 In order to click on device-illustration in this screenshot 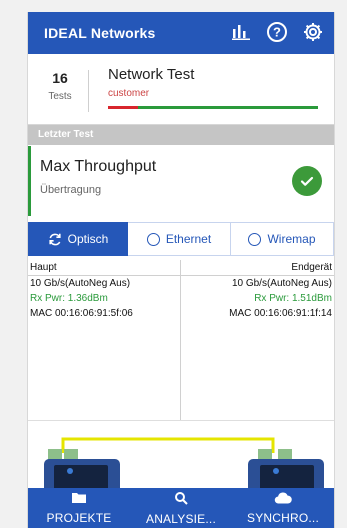, I will do `click(181, 456)`.